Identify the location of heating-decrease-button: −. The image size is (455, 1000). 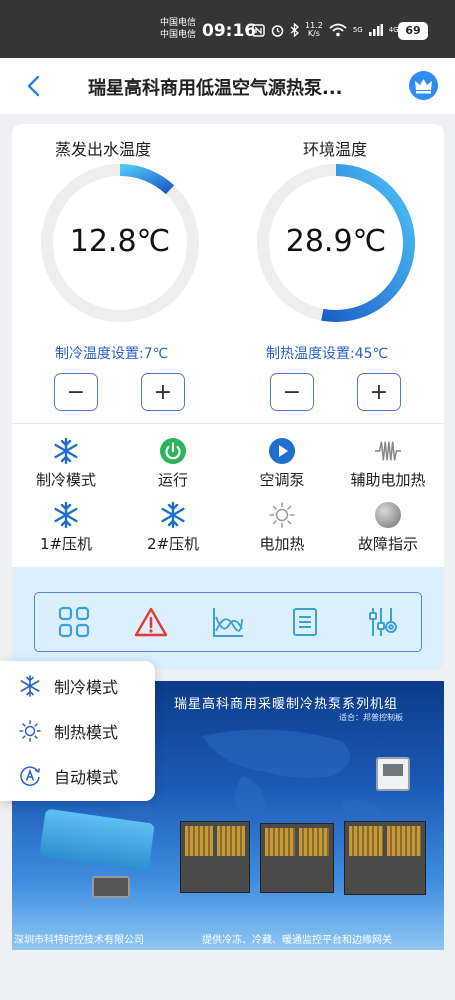
(292, 392).